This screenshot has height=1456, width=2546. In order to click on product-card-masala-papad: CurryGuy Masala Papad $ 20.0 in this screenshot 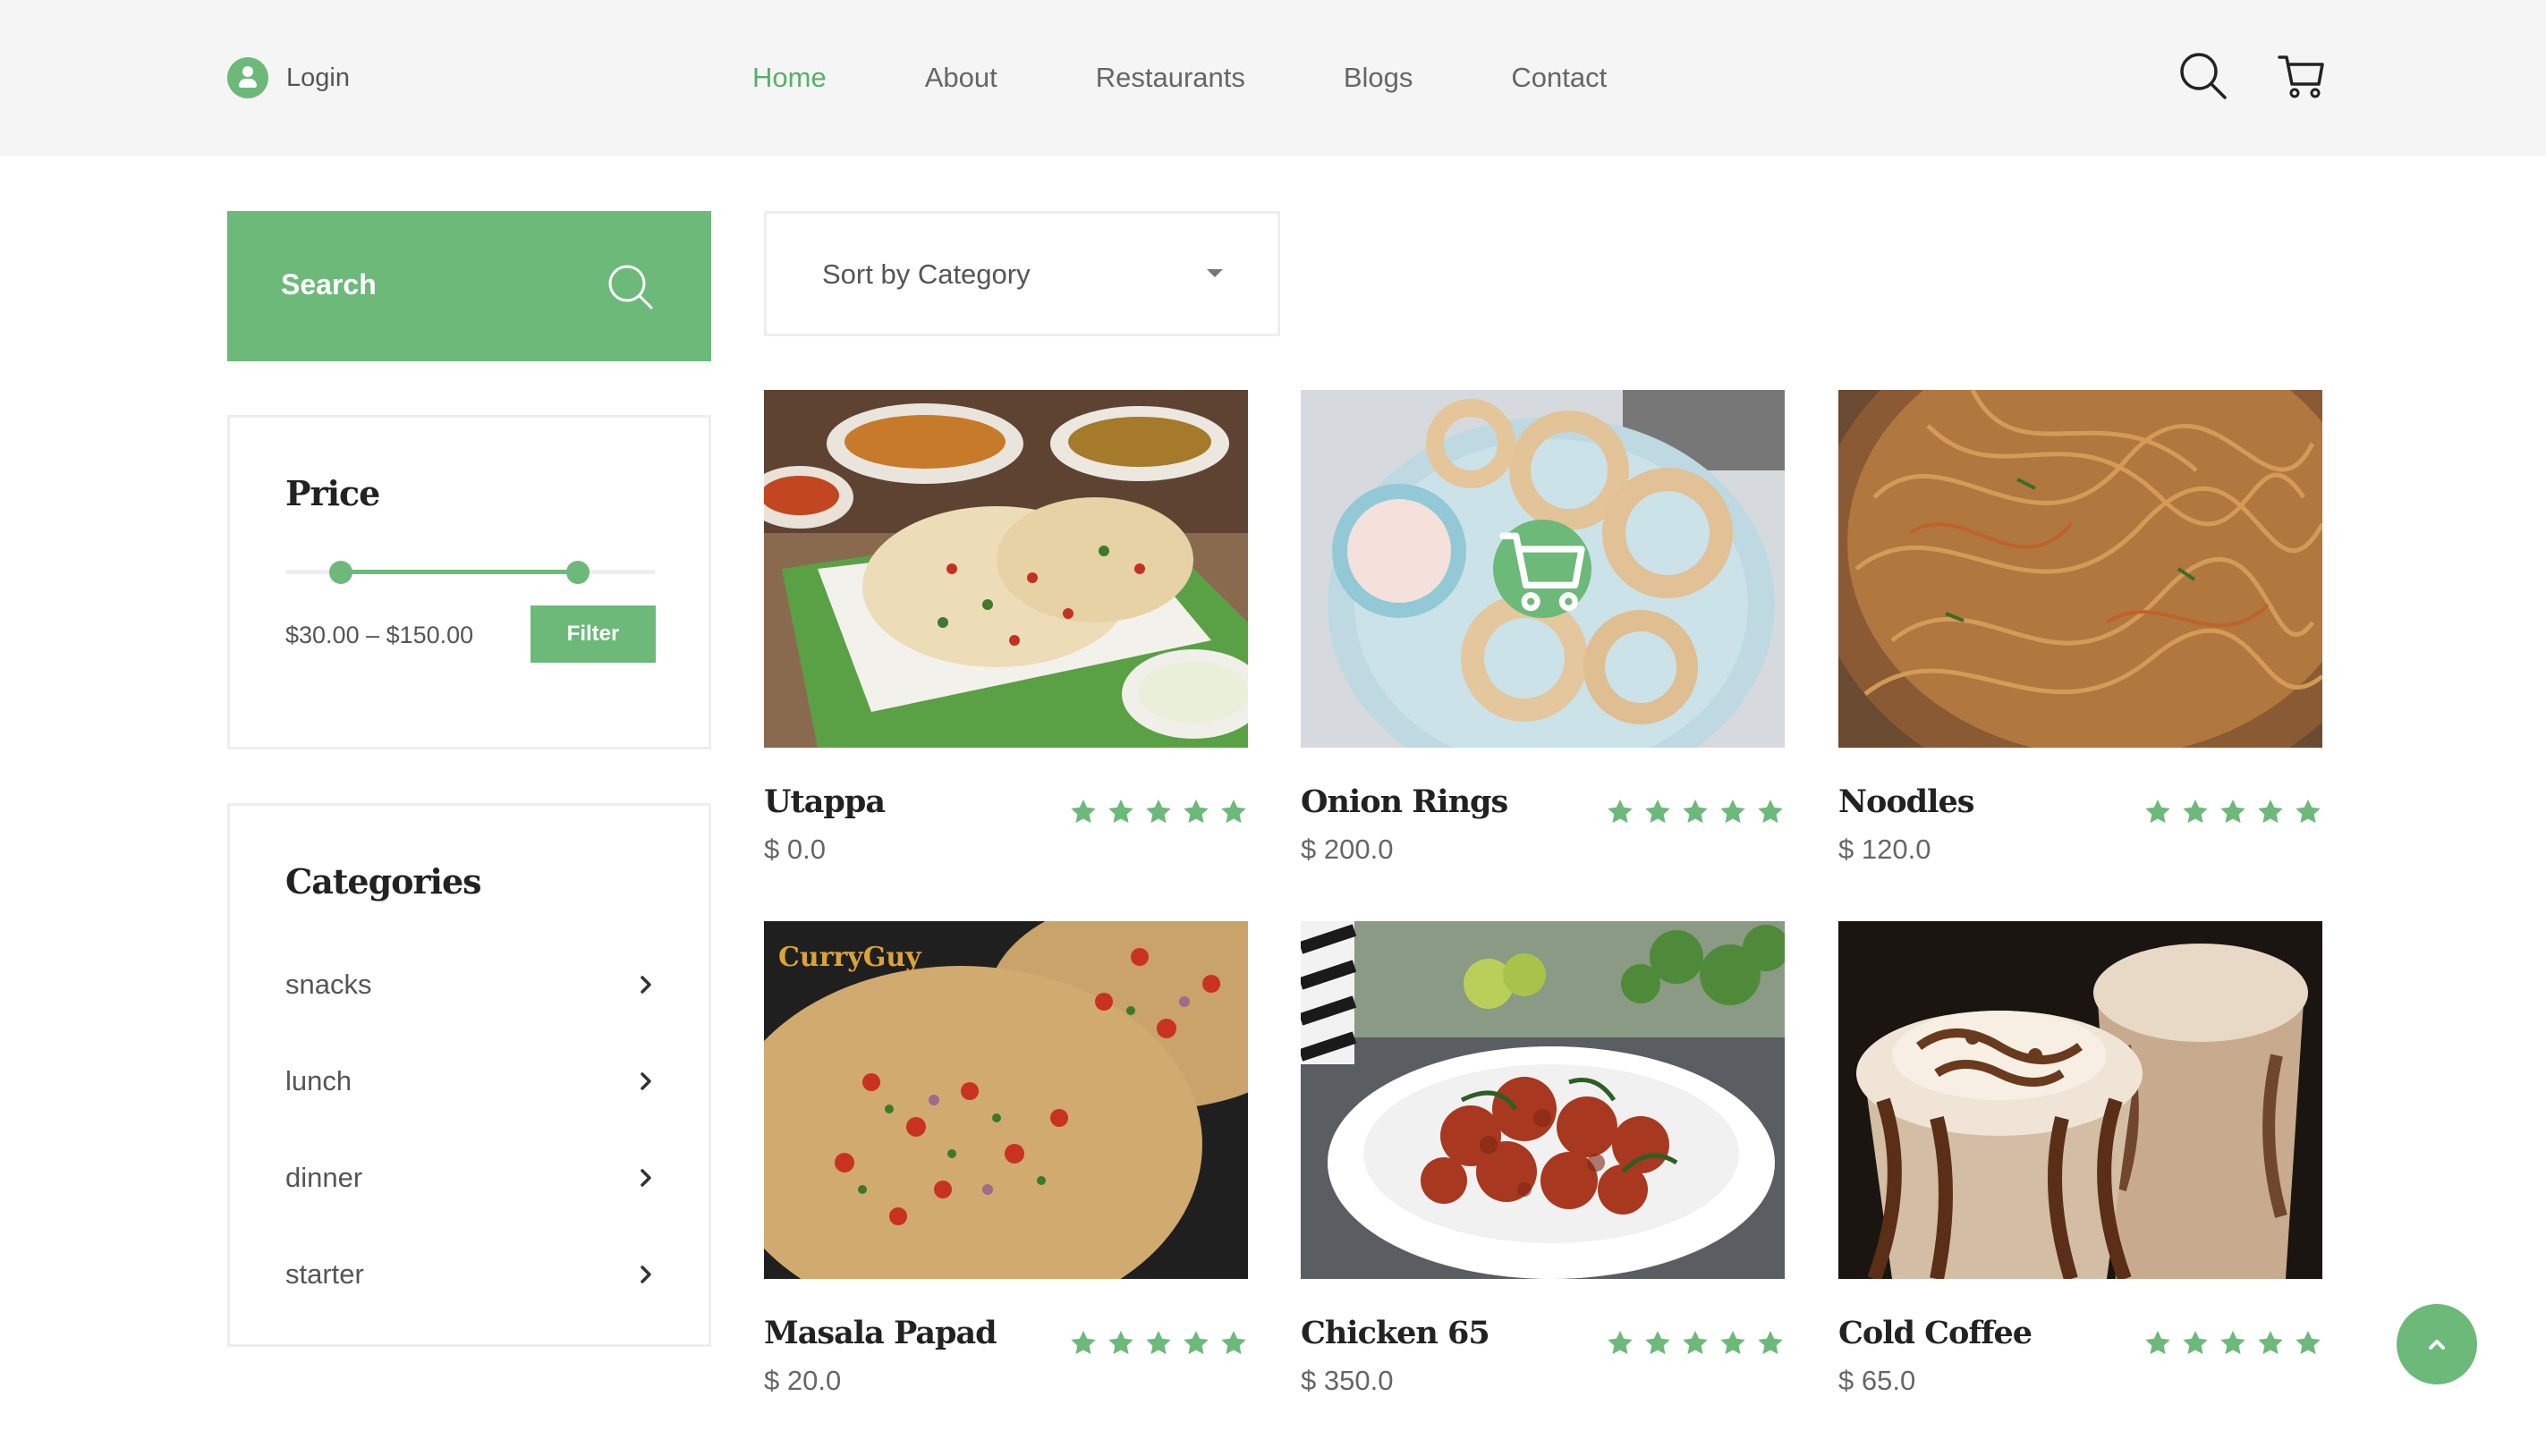, I will do `click(1006, 1171)`.